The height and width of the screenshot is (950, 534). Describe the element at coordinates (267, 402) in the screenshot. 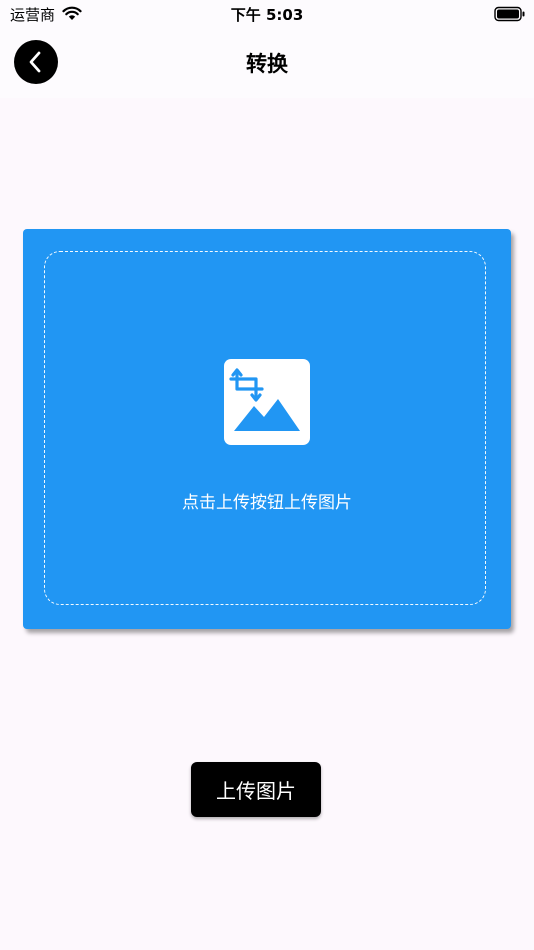

I see `image-crop-icon` at that location.